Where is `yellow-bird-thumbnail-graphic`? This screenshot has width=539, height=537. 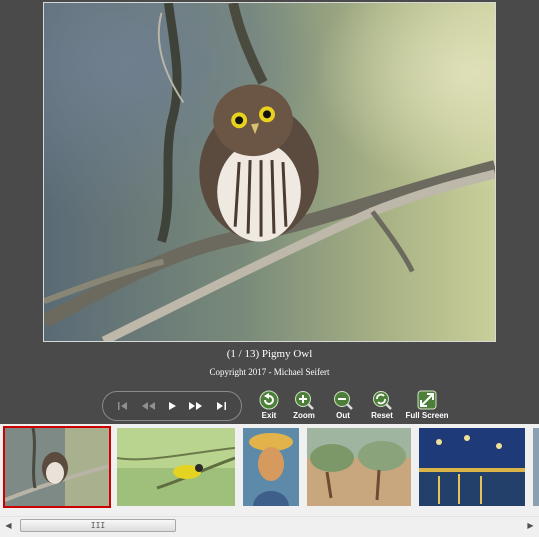
yellow-bird-thumbnail-graphic is located at coordinates (176, 467).